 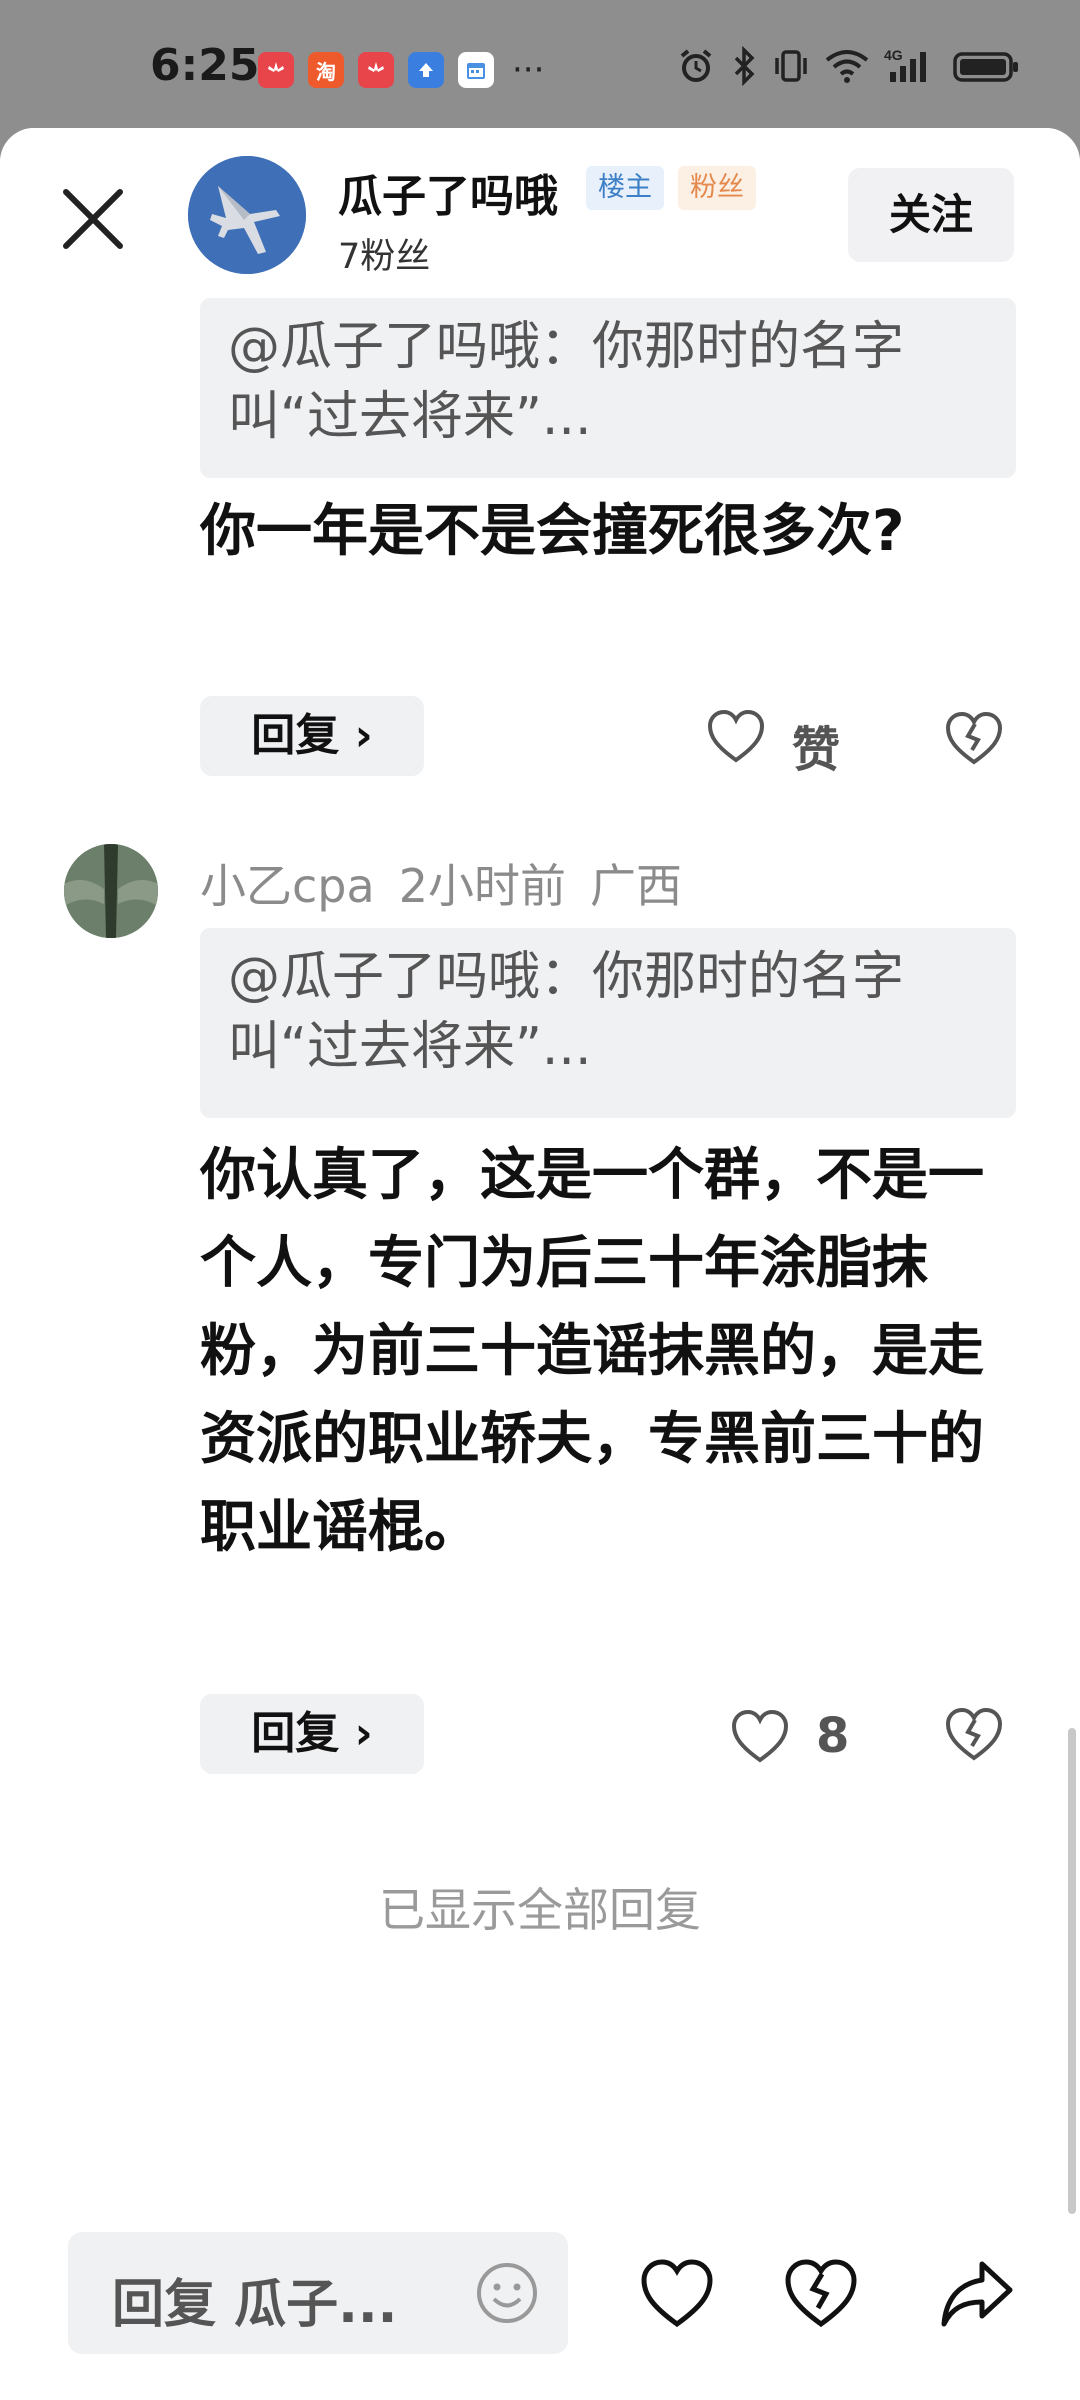 I want to click on emoji-icon, so click(x=507, y=2293).